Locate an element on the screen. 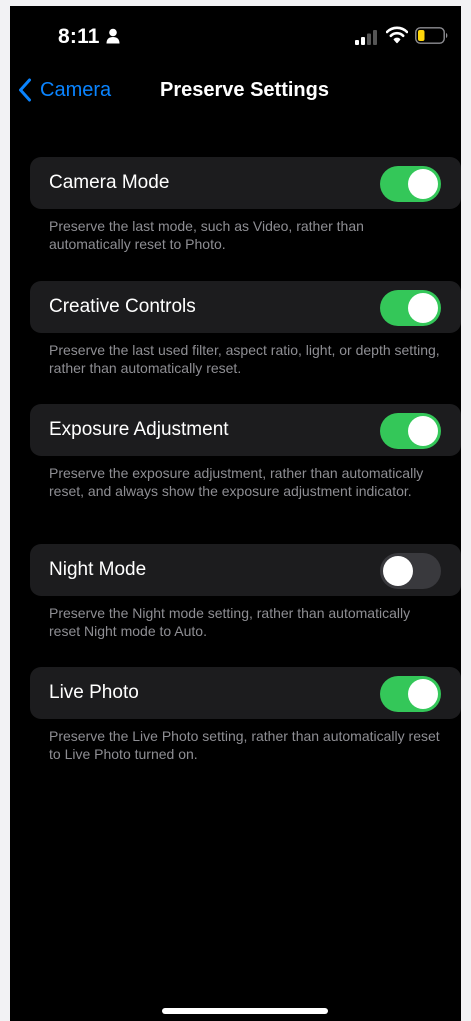 Image resolution: width=471 pixels, height=1021 pixels. wifi-icon is located at coordinates (397, 35).